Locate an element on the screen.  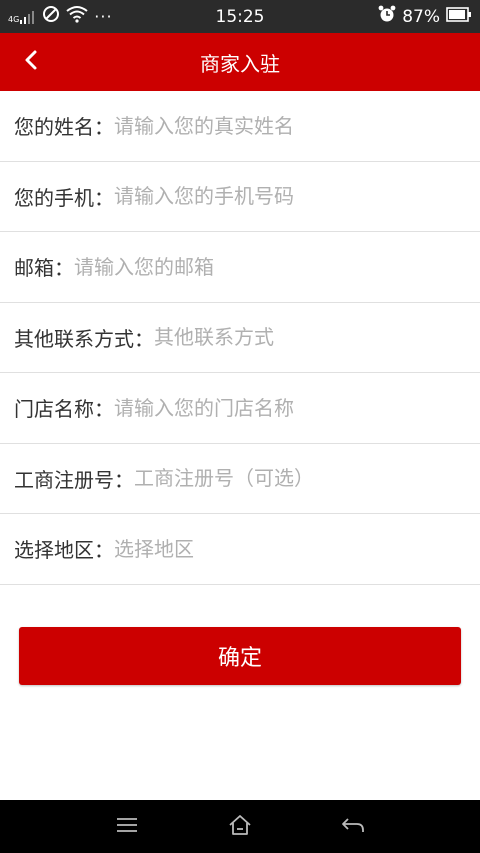
name-label: 您的姓名： is located at coordinates (64, 127).